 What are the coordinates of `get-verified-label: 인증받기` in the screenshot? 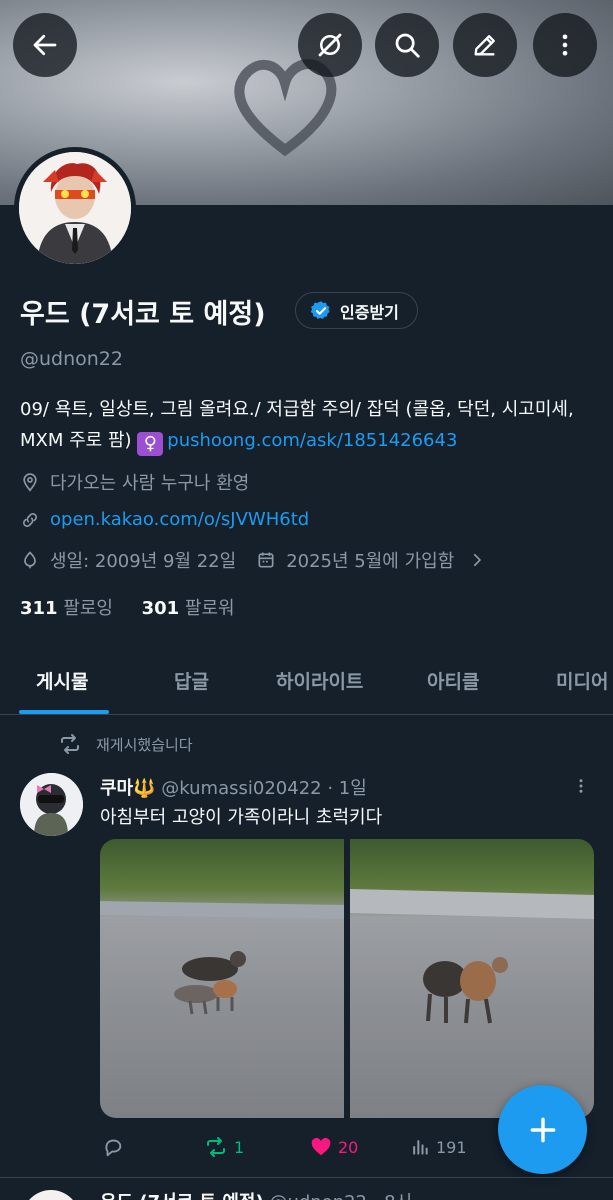 It's located at (369, 312).